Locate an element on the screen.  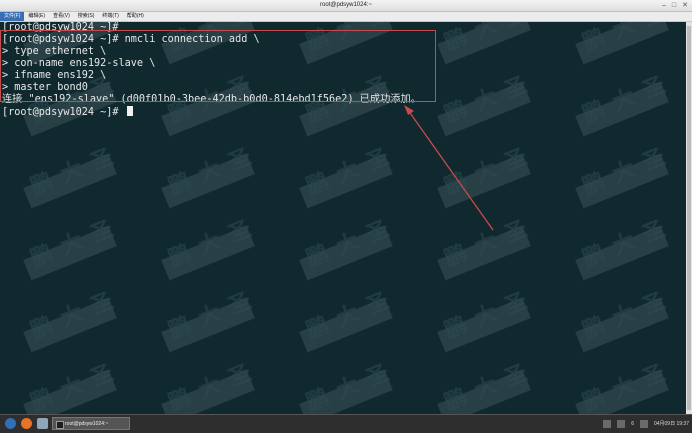
taskbar-terminal-label: root@pdsyw1024:~ is located at coordinates (87, 424).